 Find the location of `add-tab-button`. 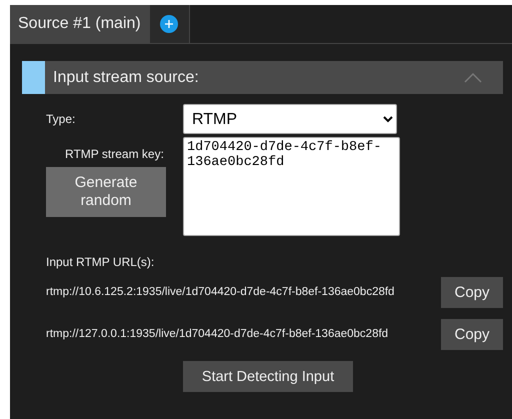

add-tab-button is located at coordinates (170, 24).